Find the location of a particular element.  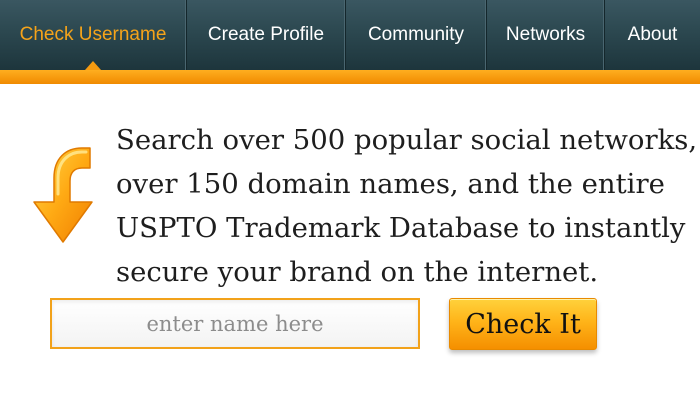

nav-item-label: Networks is located at coordinates (545, 34).